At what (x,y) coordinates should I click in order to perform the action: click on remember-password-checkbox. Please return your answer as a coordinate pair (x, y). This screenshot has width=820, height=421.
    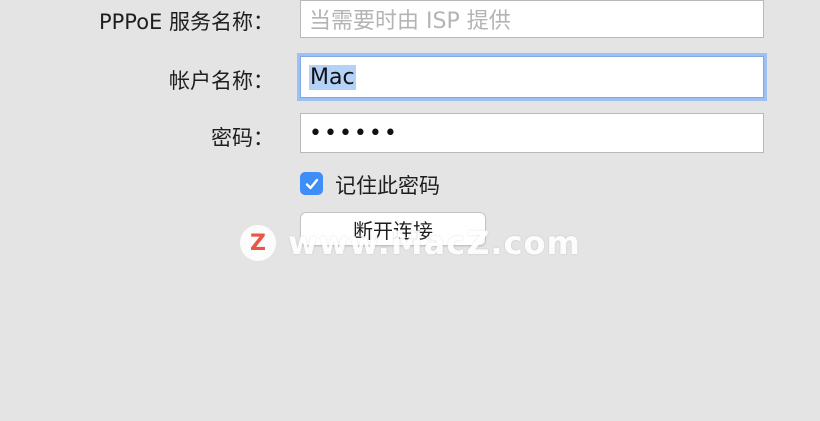
    Looking at the image, I should click on (311, 183).